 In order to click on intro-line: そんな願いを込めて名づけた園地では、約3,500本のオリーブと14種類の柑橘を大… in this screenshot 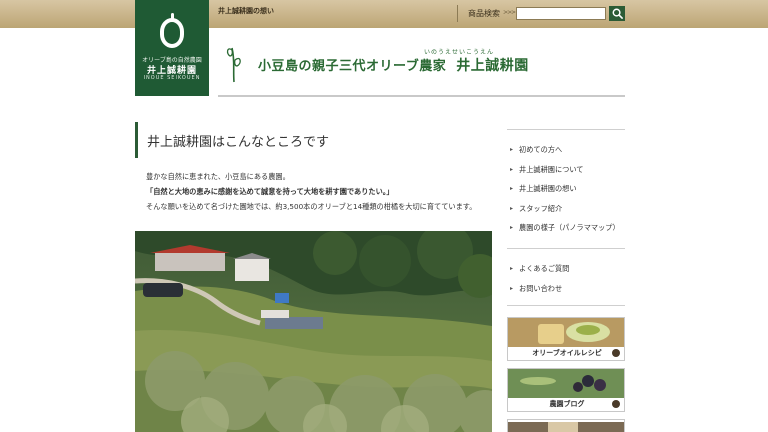, I will do `click(311, 206)`.